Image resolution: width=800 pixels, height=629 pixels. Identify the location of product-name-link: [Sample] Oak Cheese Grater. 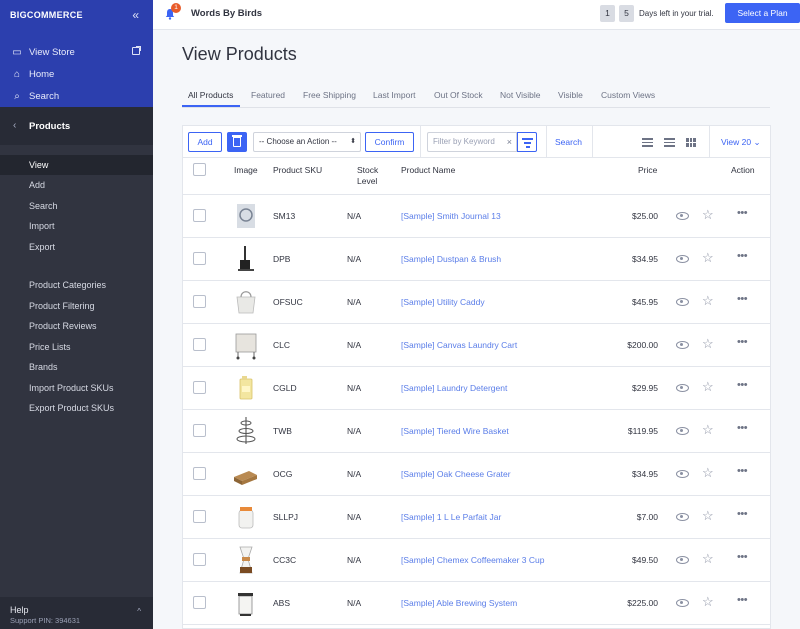
(456, 474).